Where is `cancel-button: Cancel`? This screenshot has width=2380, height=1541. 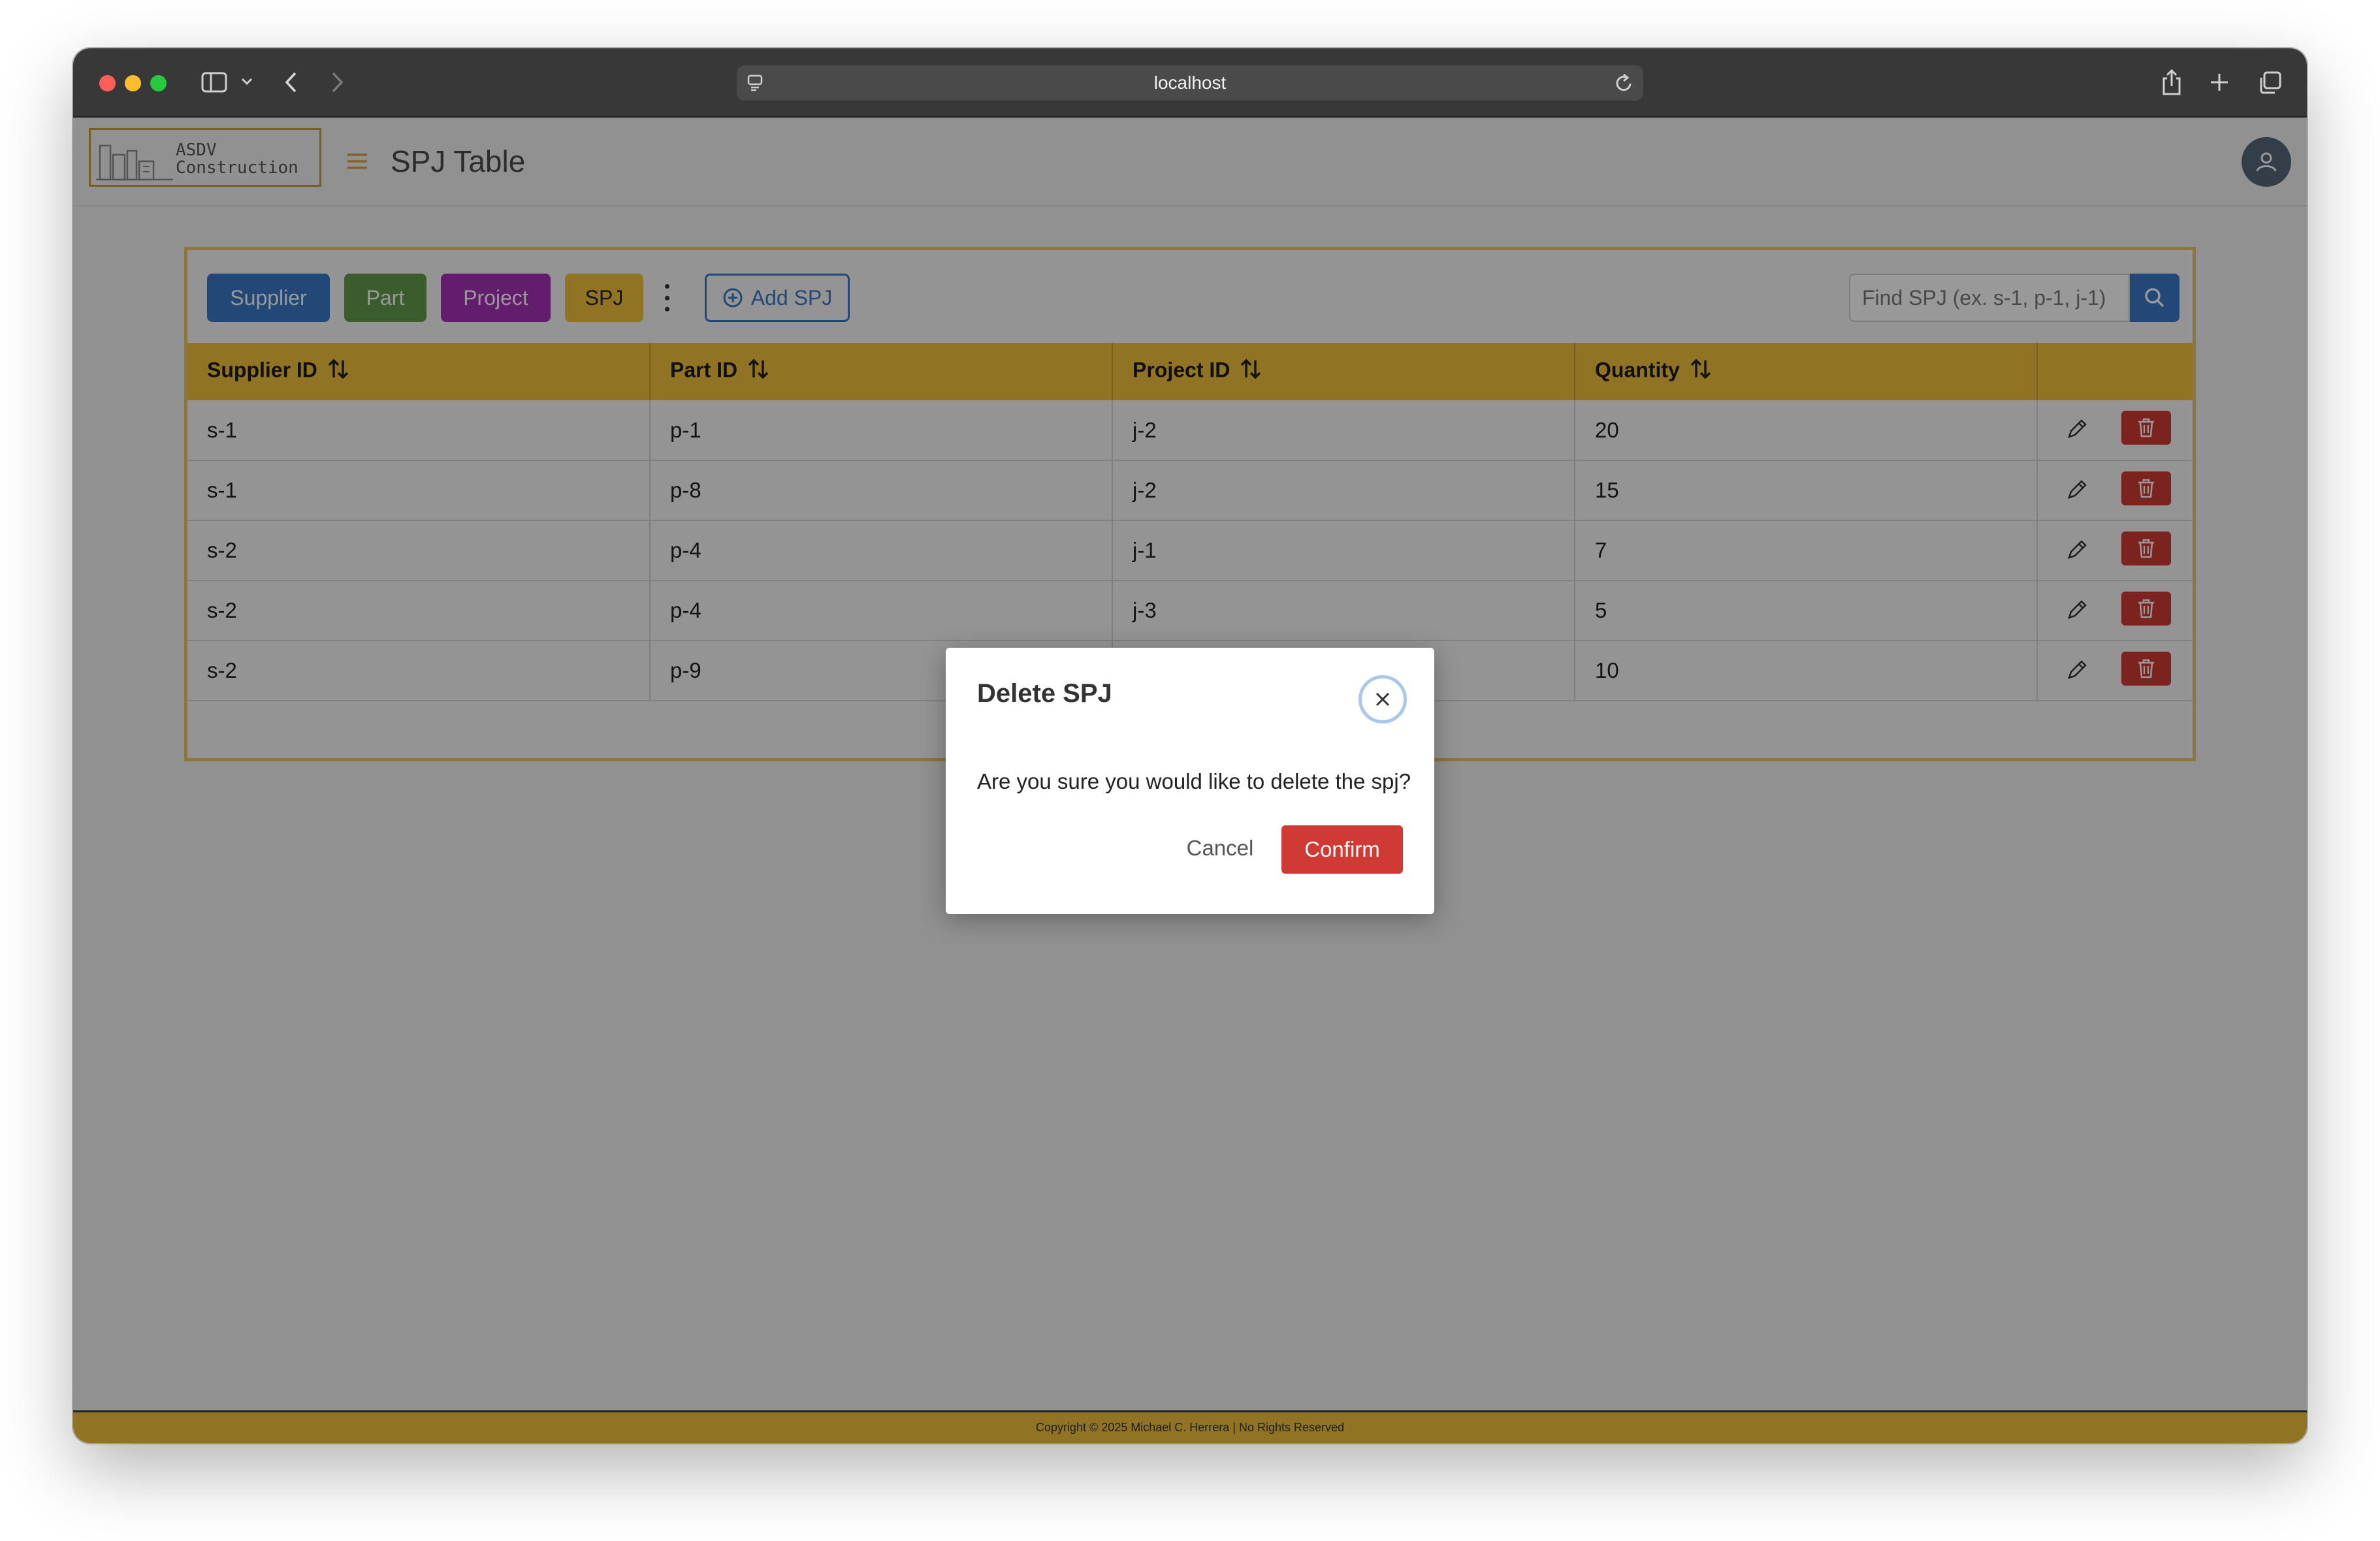 cancel-button: Cancel is located at coordinates (1220, 848).